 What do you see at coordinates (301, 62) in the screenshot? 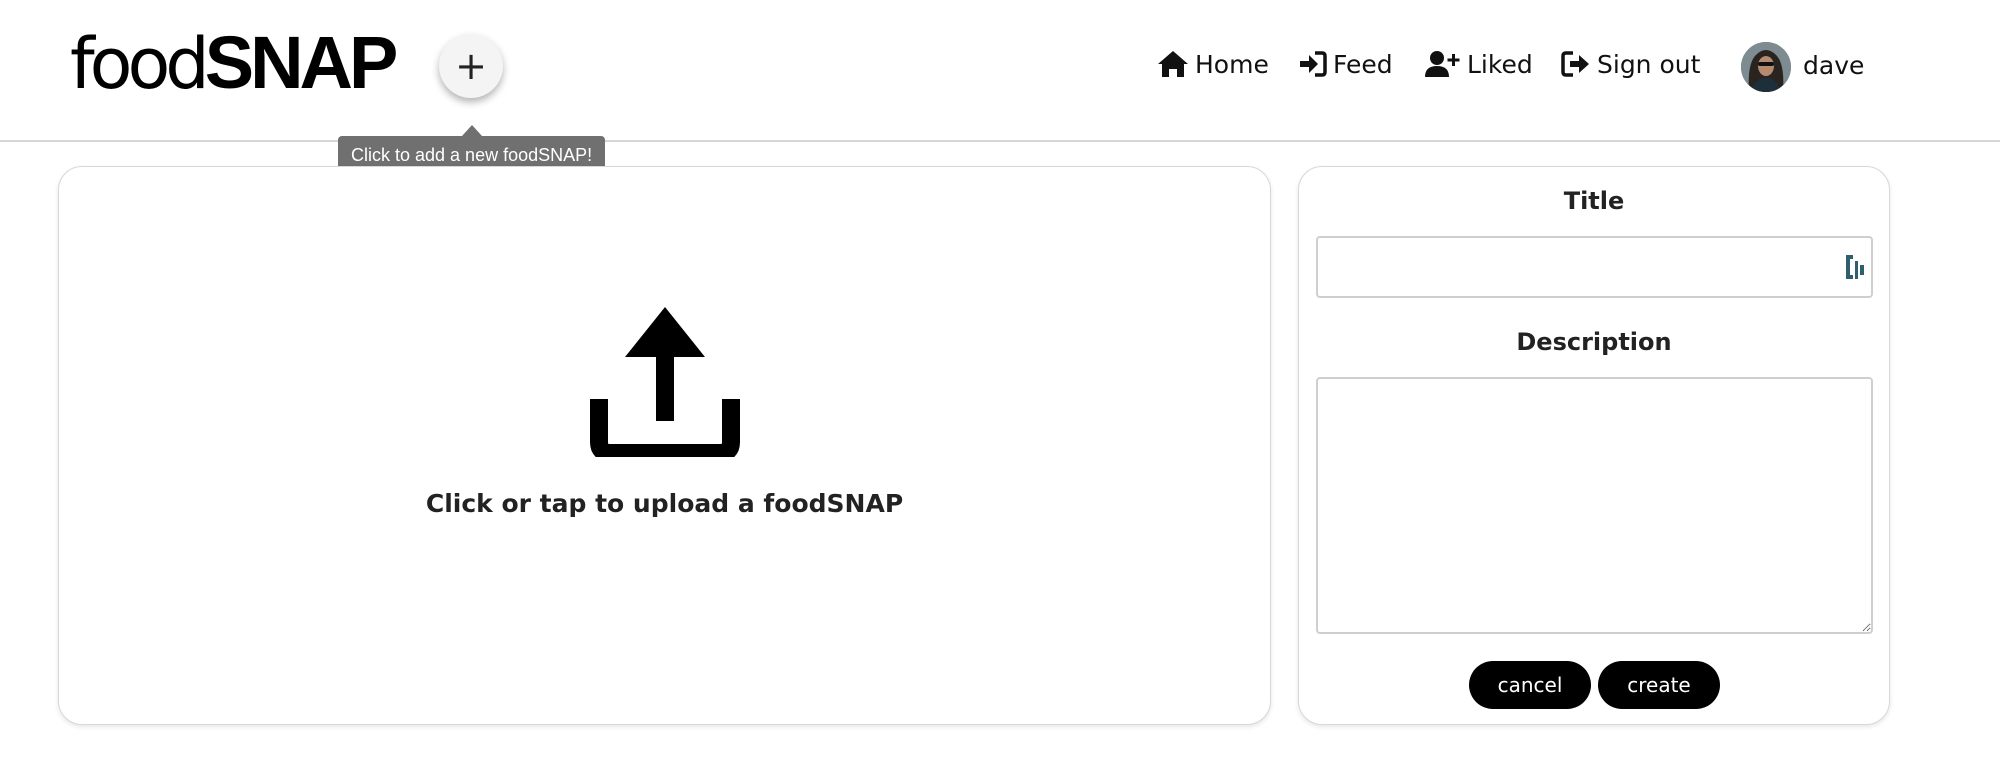
I see `logo-snap: SNAP` at bounding box center [301, 62].